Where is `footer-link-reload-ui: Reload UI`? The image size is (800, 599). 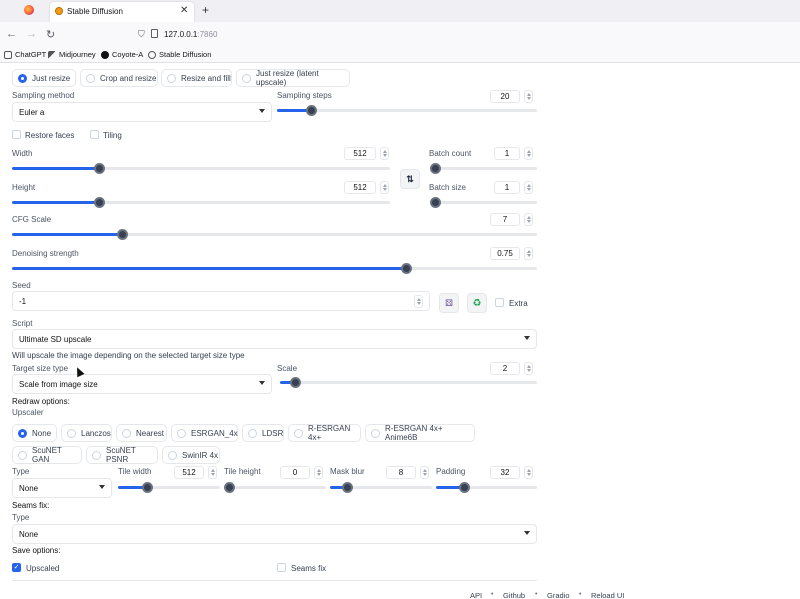
footer-link-reload-ui: Reload UI is located at coordinates (607, 595).